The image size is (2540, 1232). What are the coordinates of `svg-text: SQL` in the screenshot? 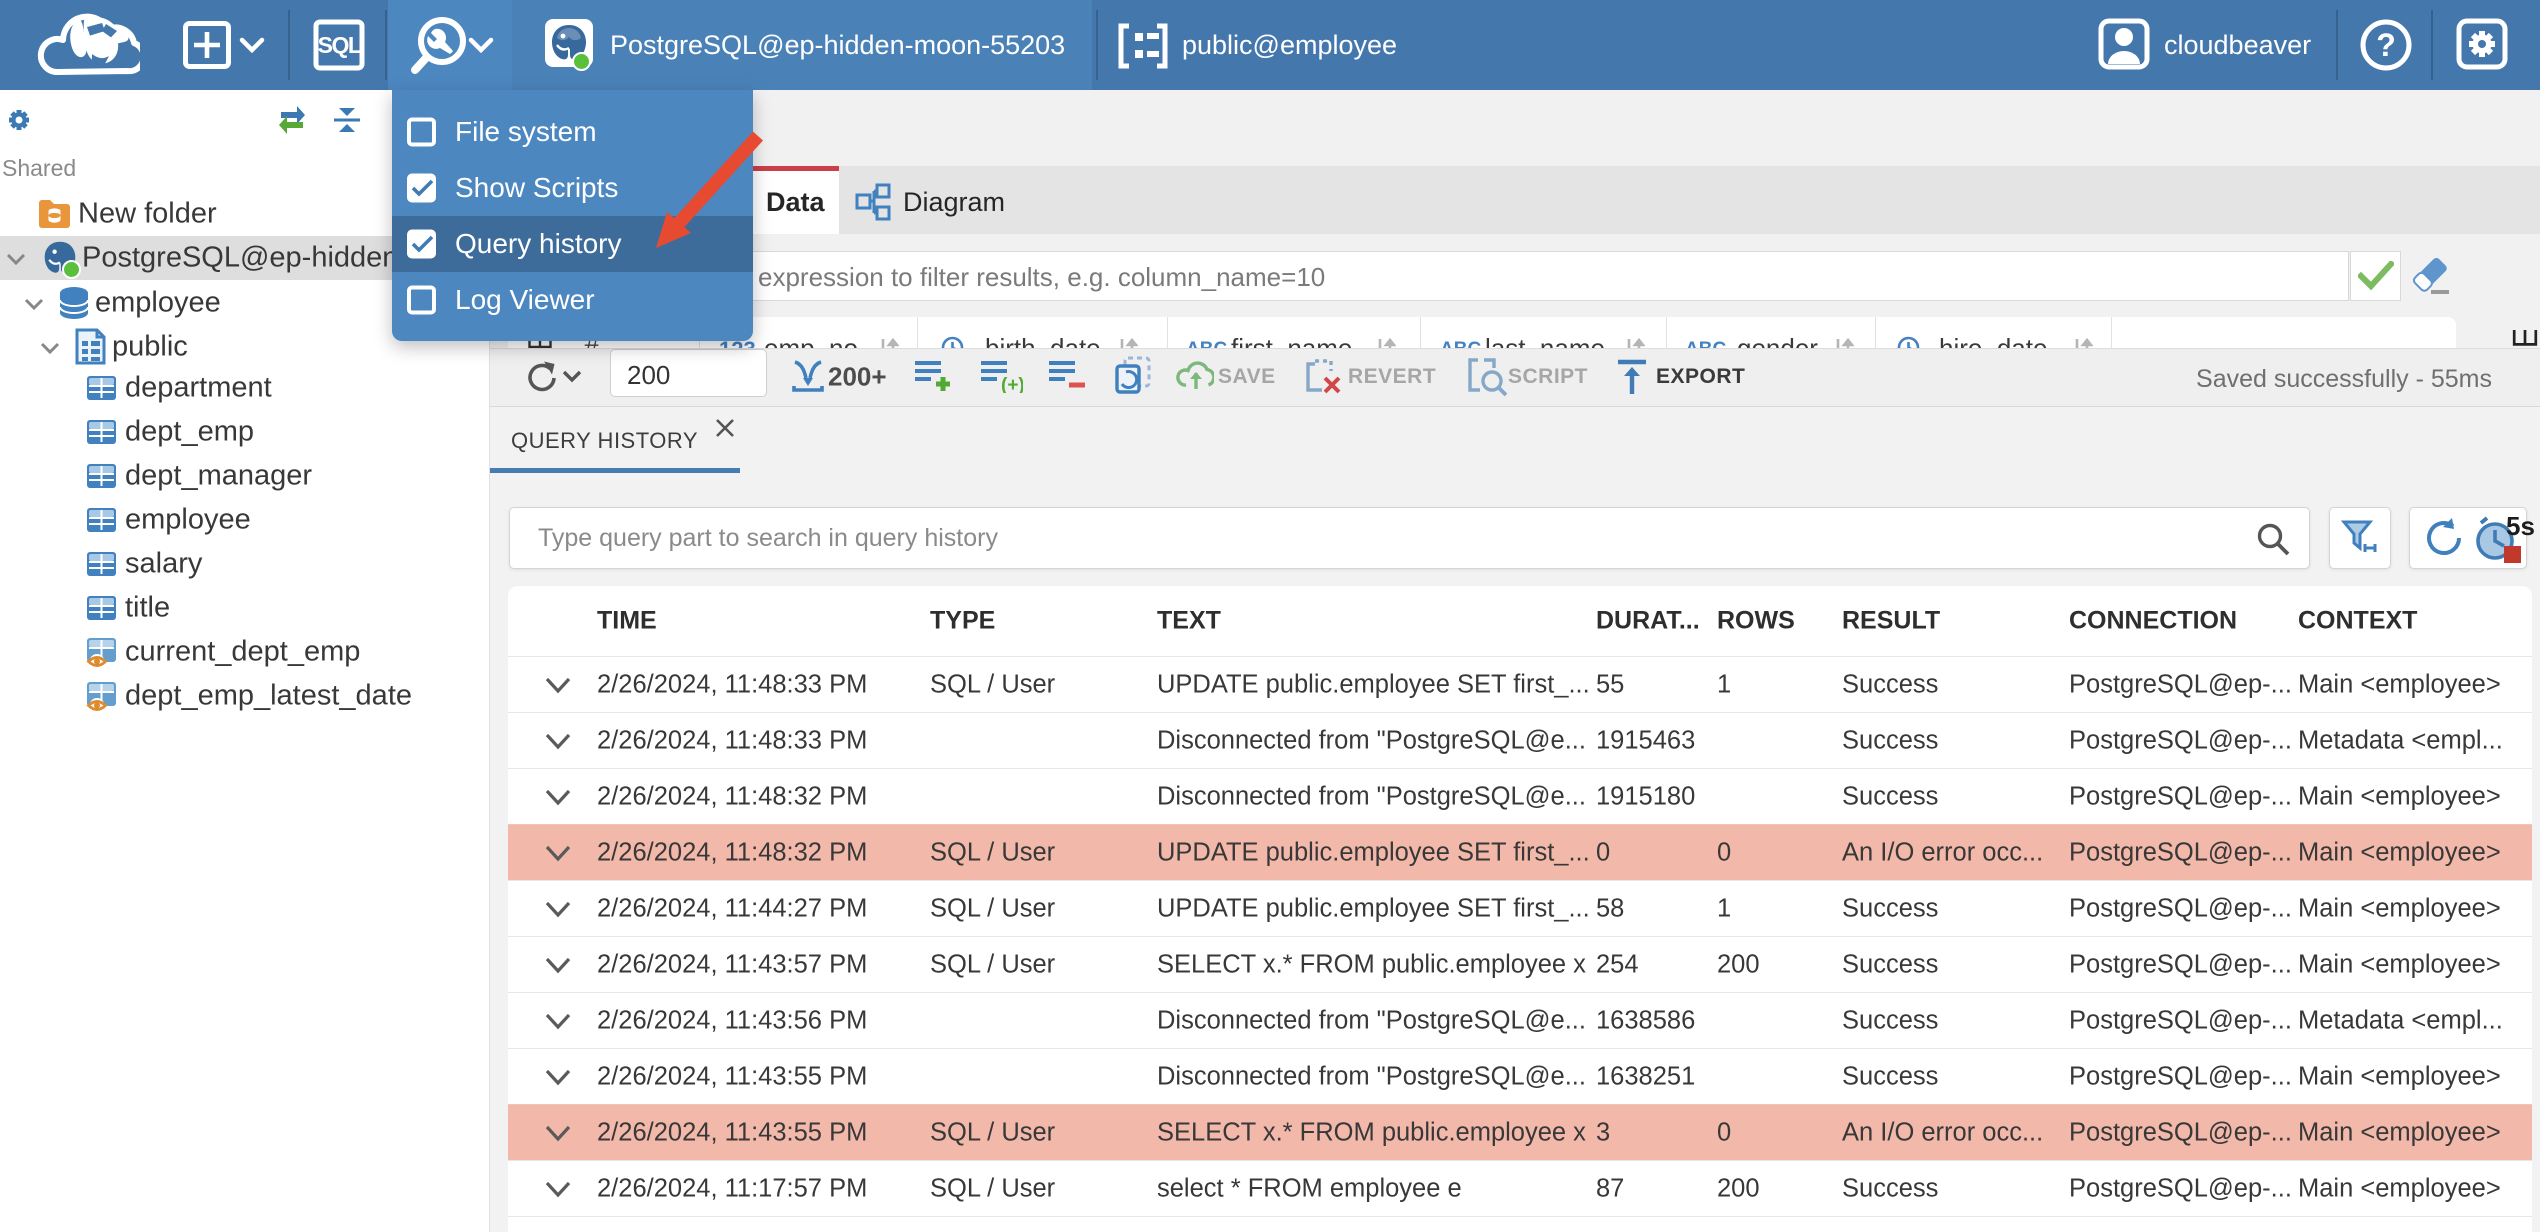 It's located at (340, 45).